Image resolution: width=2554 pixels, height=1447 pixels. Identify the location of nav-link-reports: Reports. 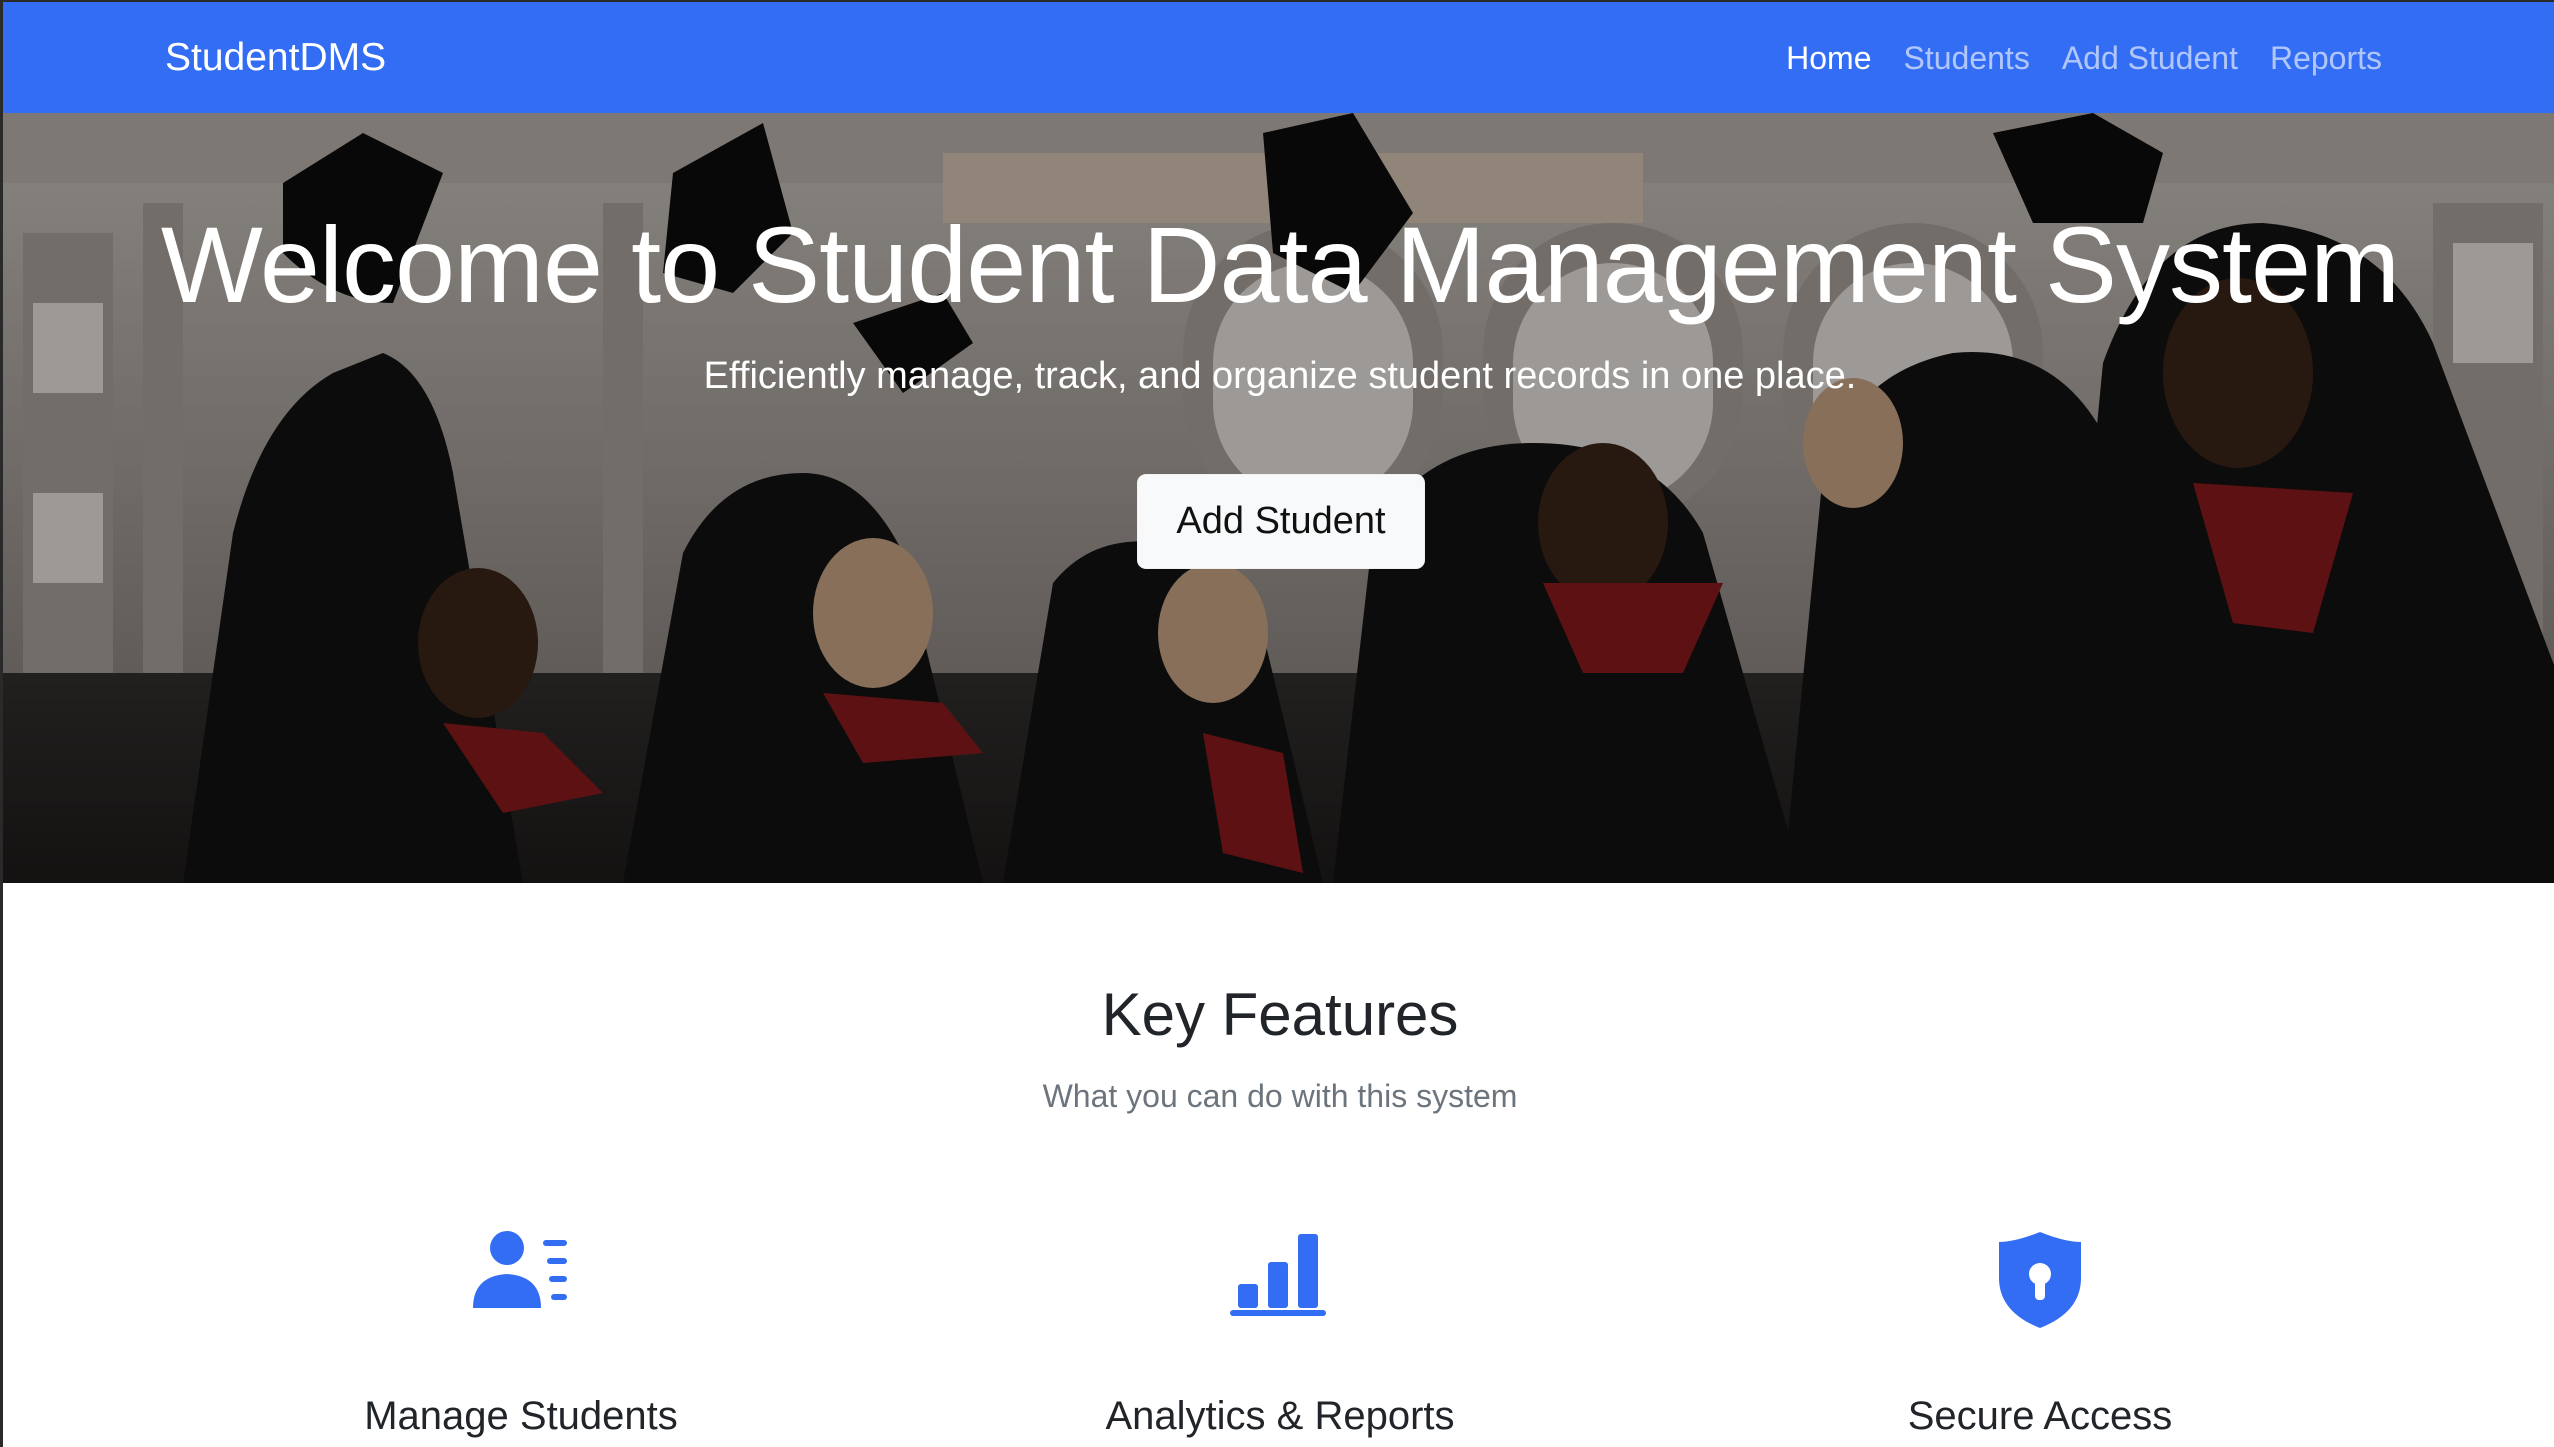
(2326, 58).